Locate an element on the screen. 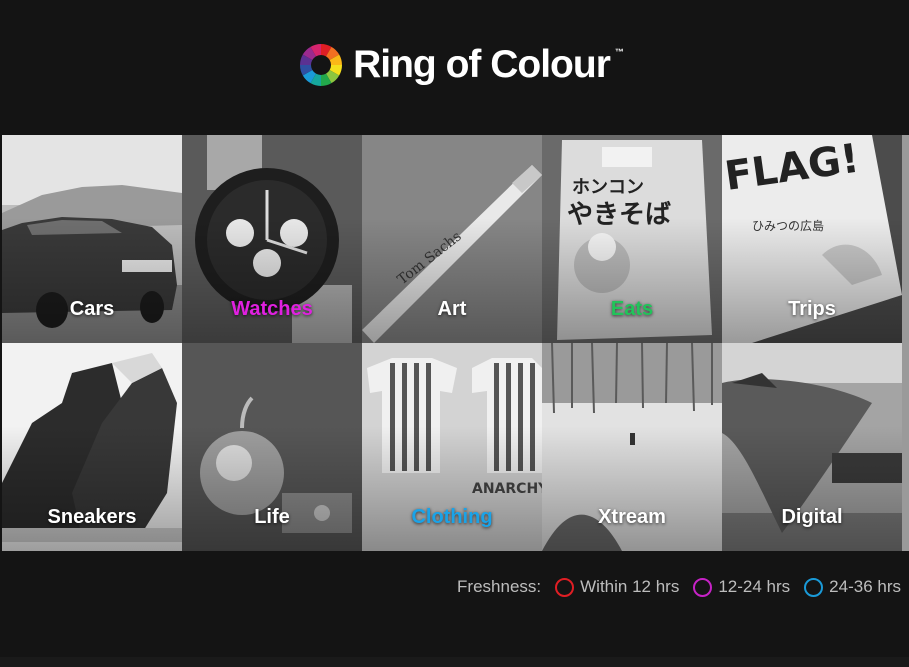 This screenshot has width=909, height=667. legend-title: Freshness: is located at coordinates (499, 586).